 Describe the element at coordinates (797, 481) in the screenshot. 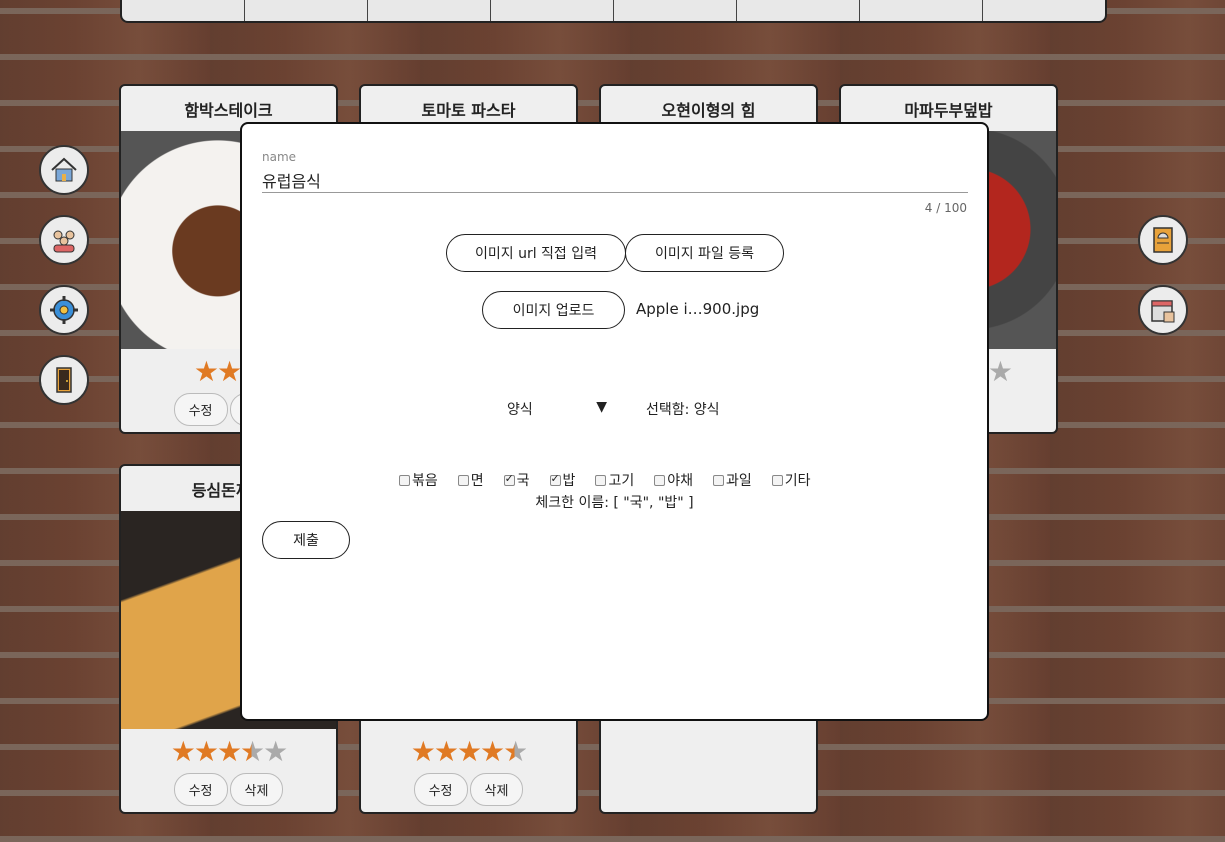

I see `checkbox-label: 기타` at that location.